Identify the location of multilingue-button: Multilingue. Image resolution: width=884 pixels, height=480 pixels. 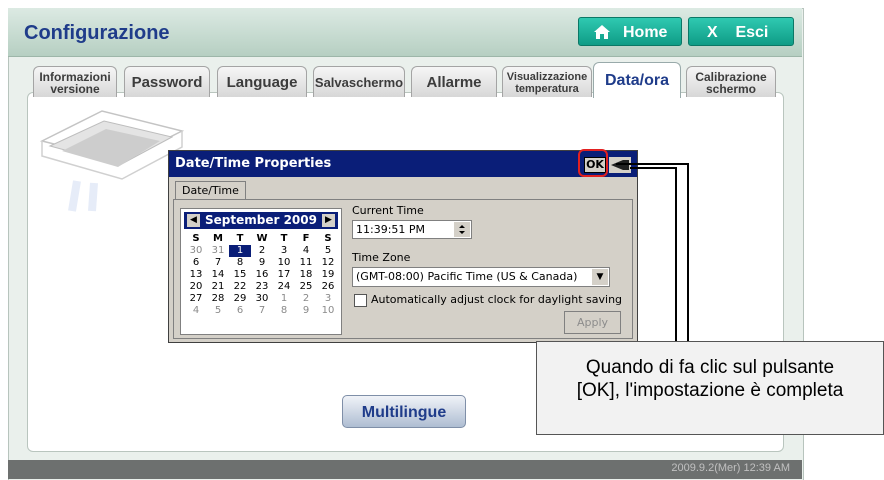
(404, 411).